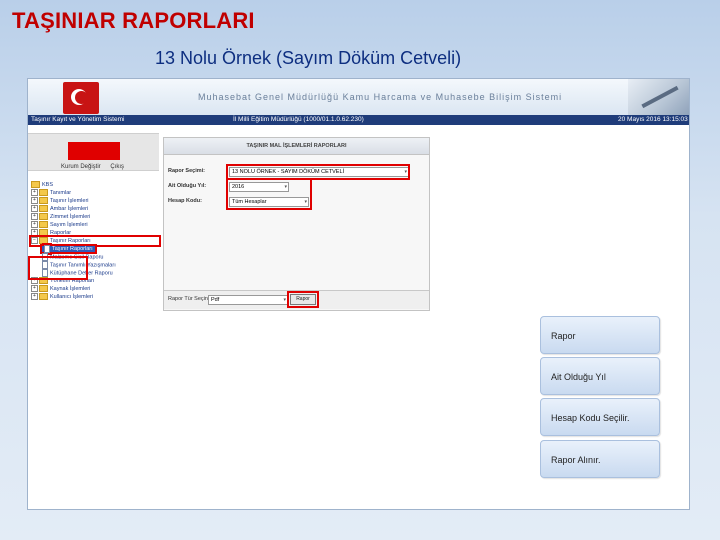 This screenshot has height=540, width=720. I want to click on chevron-down-icon: ▾, so click(284, 300).